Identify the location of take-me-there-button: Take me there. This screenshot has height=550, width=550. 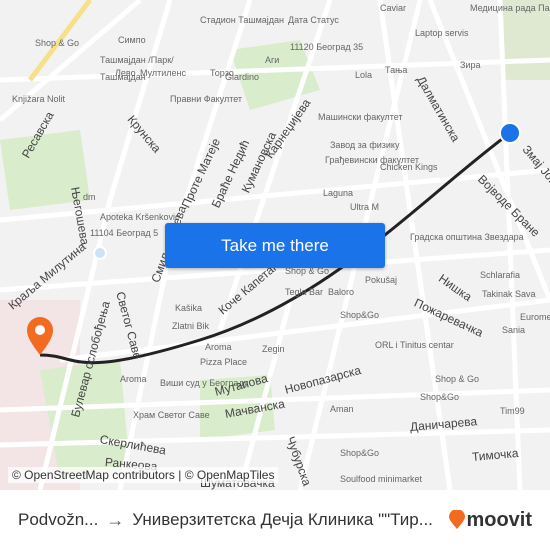
(275, 245).